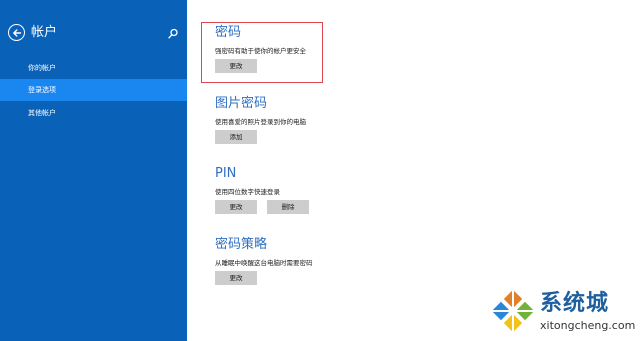 This screenshot has height=341, width=640. What do you see at coordinates (575, 303) in the screenshot?
I see `watermark-name: 系统城` at bounding box center [575, 303].